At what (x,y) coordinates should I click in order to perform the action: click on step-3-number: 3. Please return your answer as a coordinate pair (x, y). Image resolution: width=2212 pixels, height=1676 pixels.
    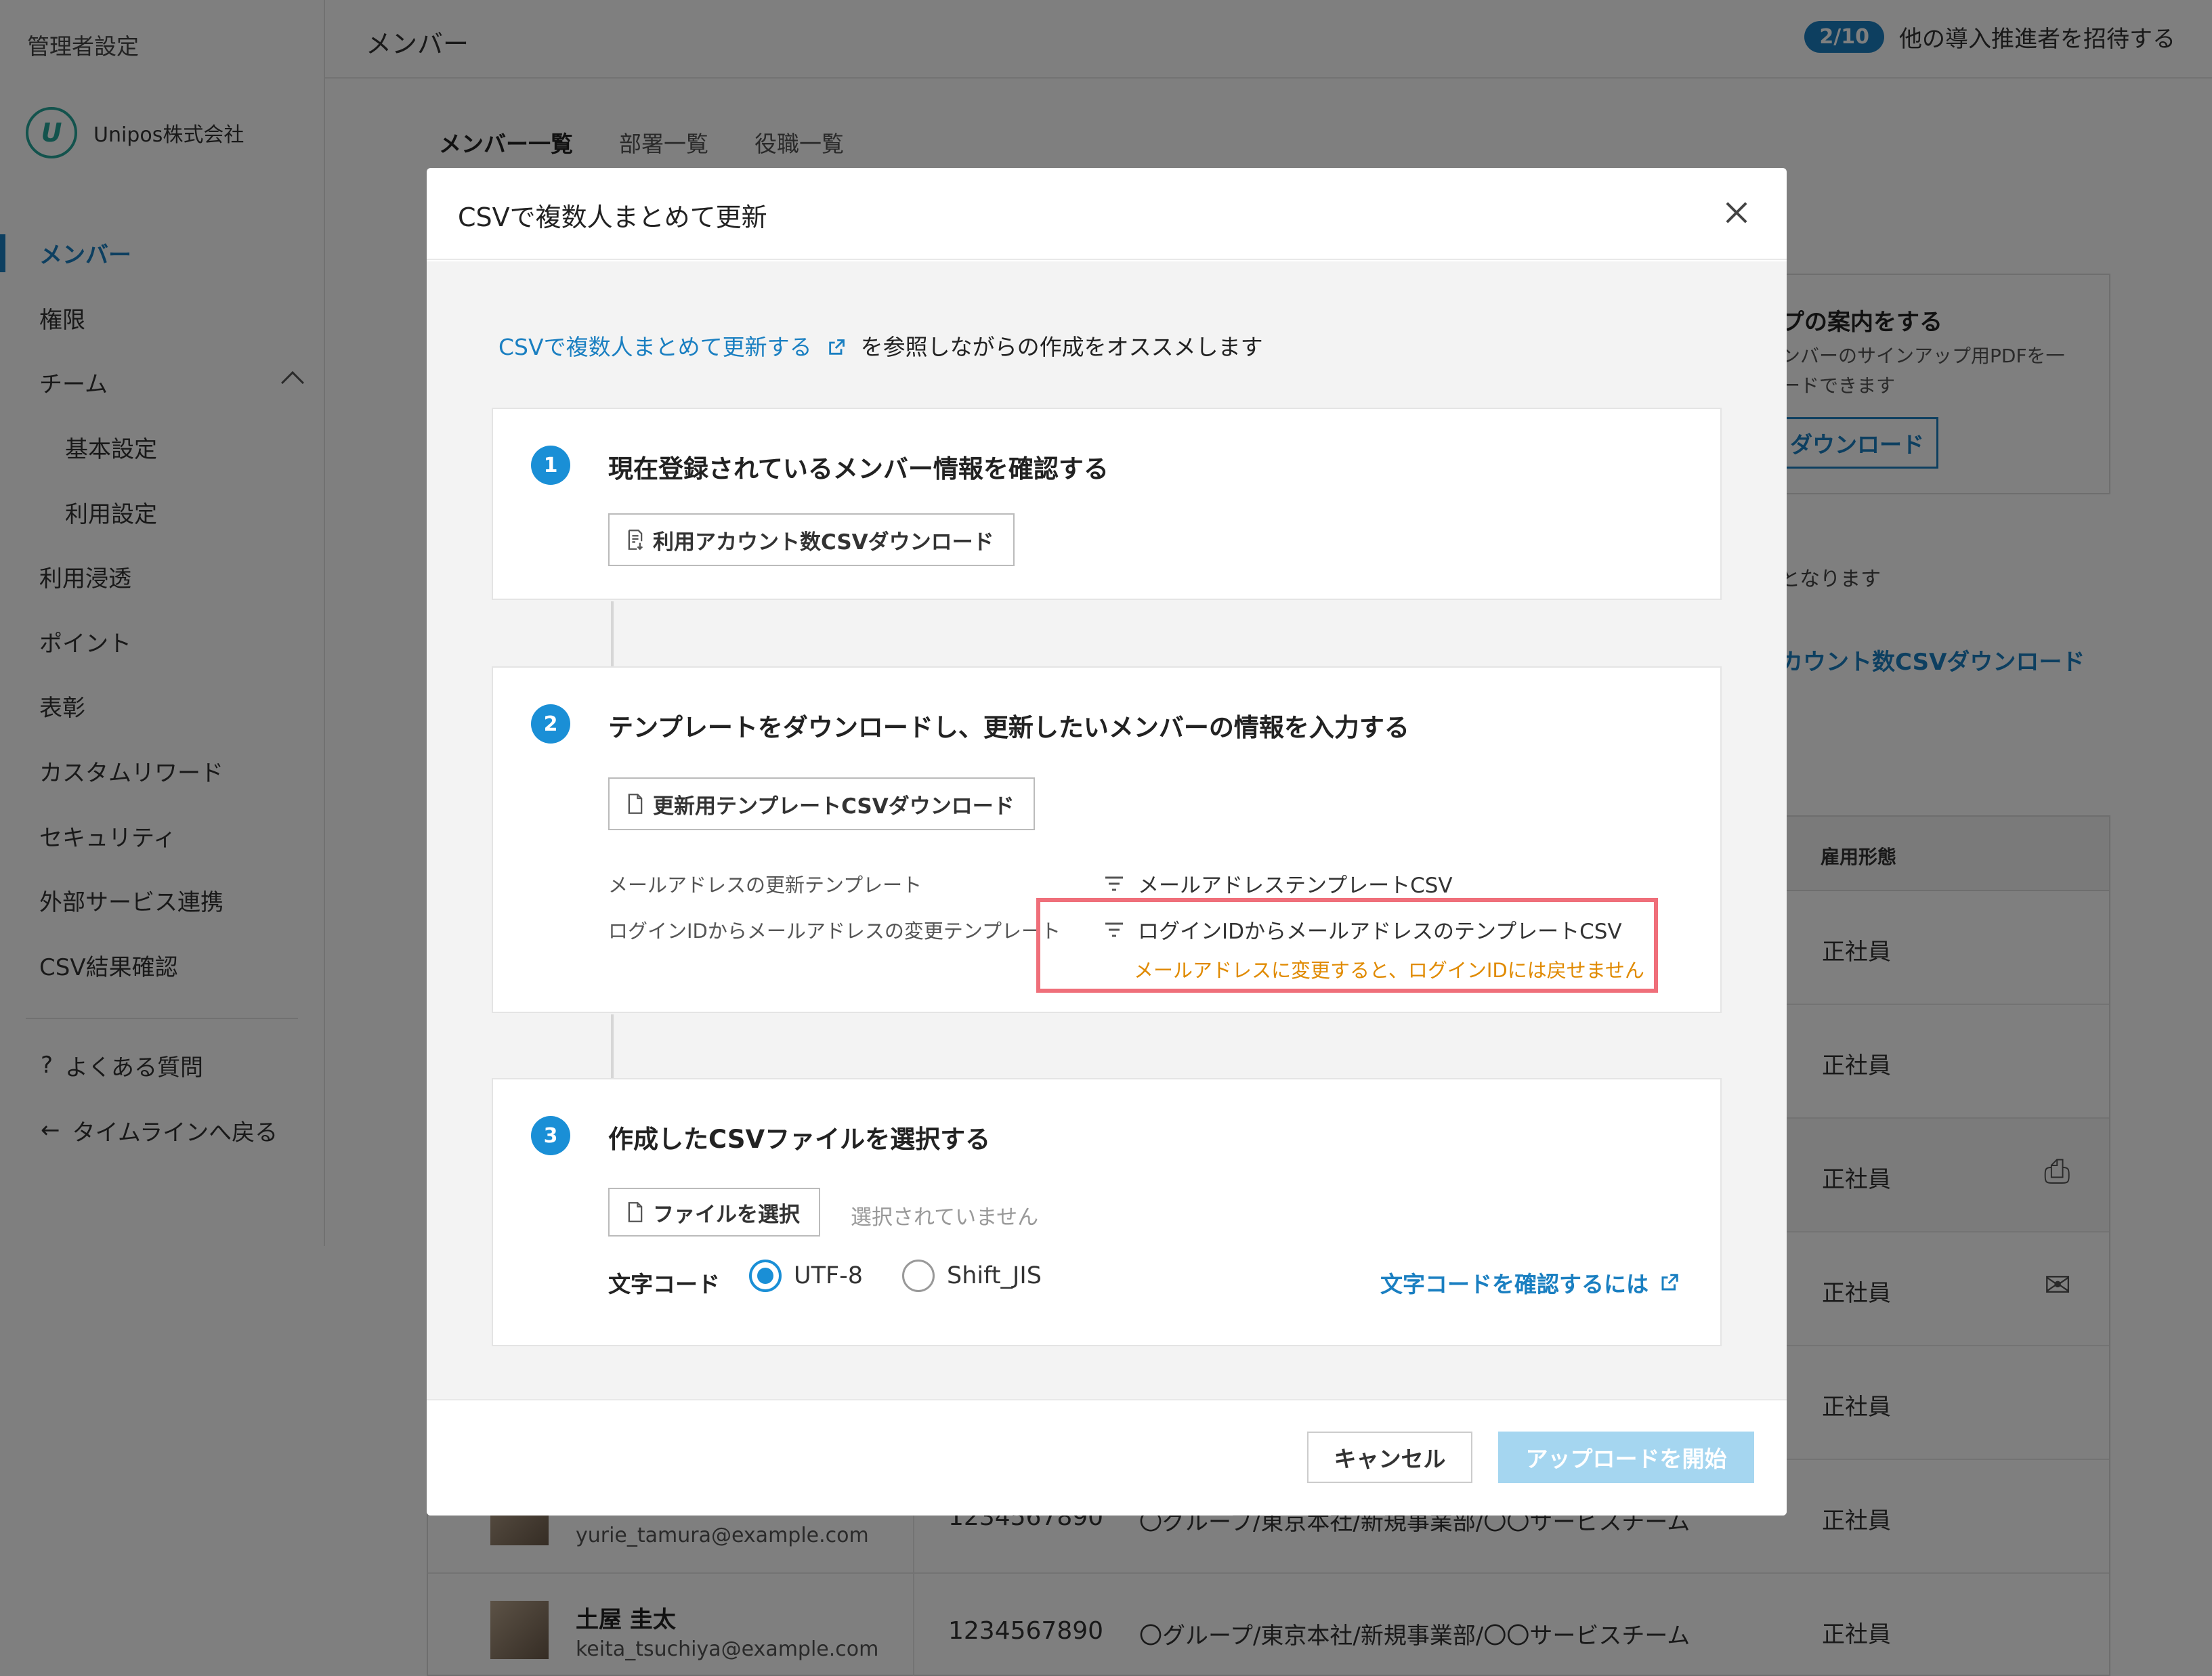
    Looking at the image, I should click on (550, 1135).